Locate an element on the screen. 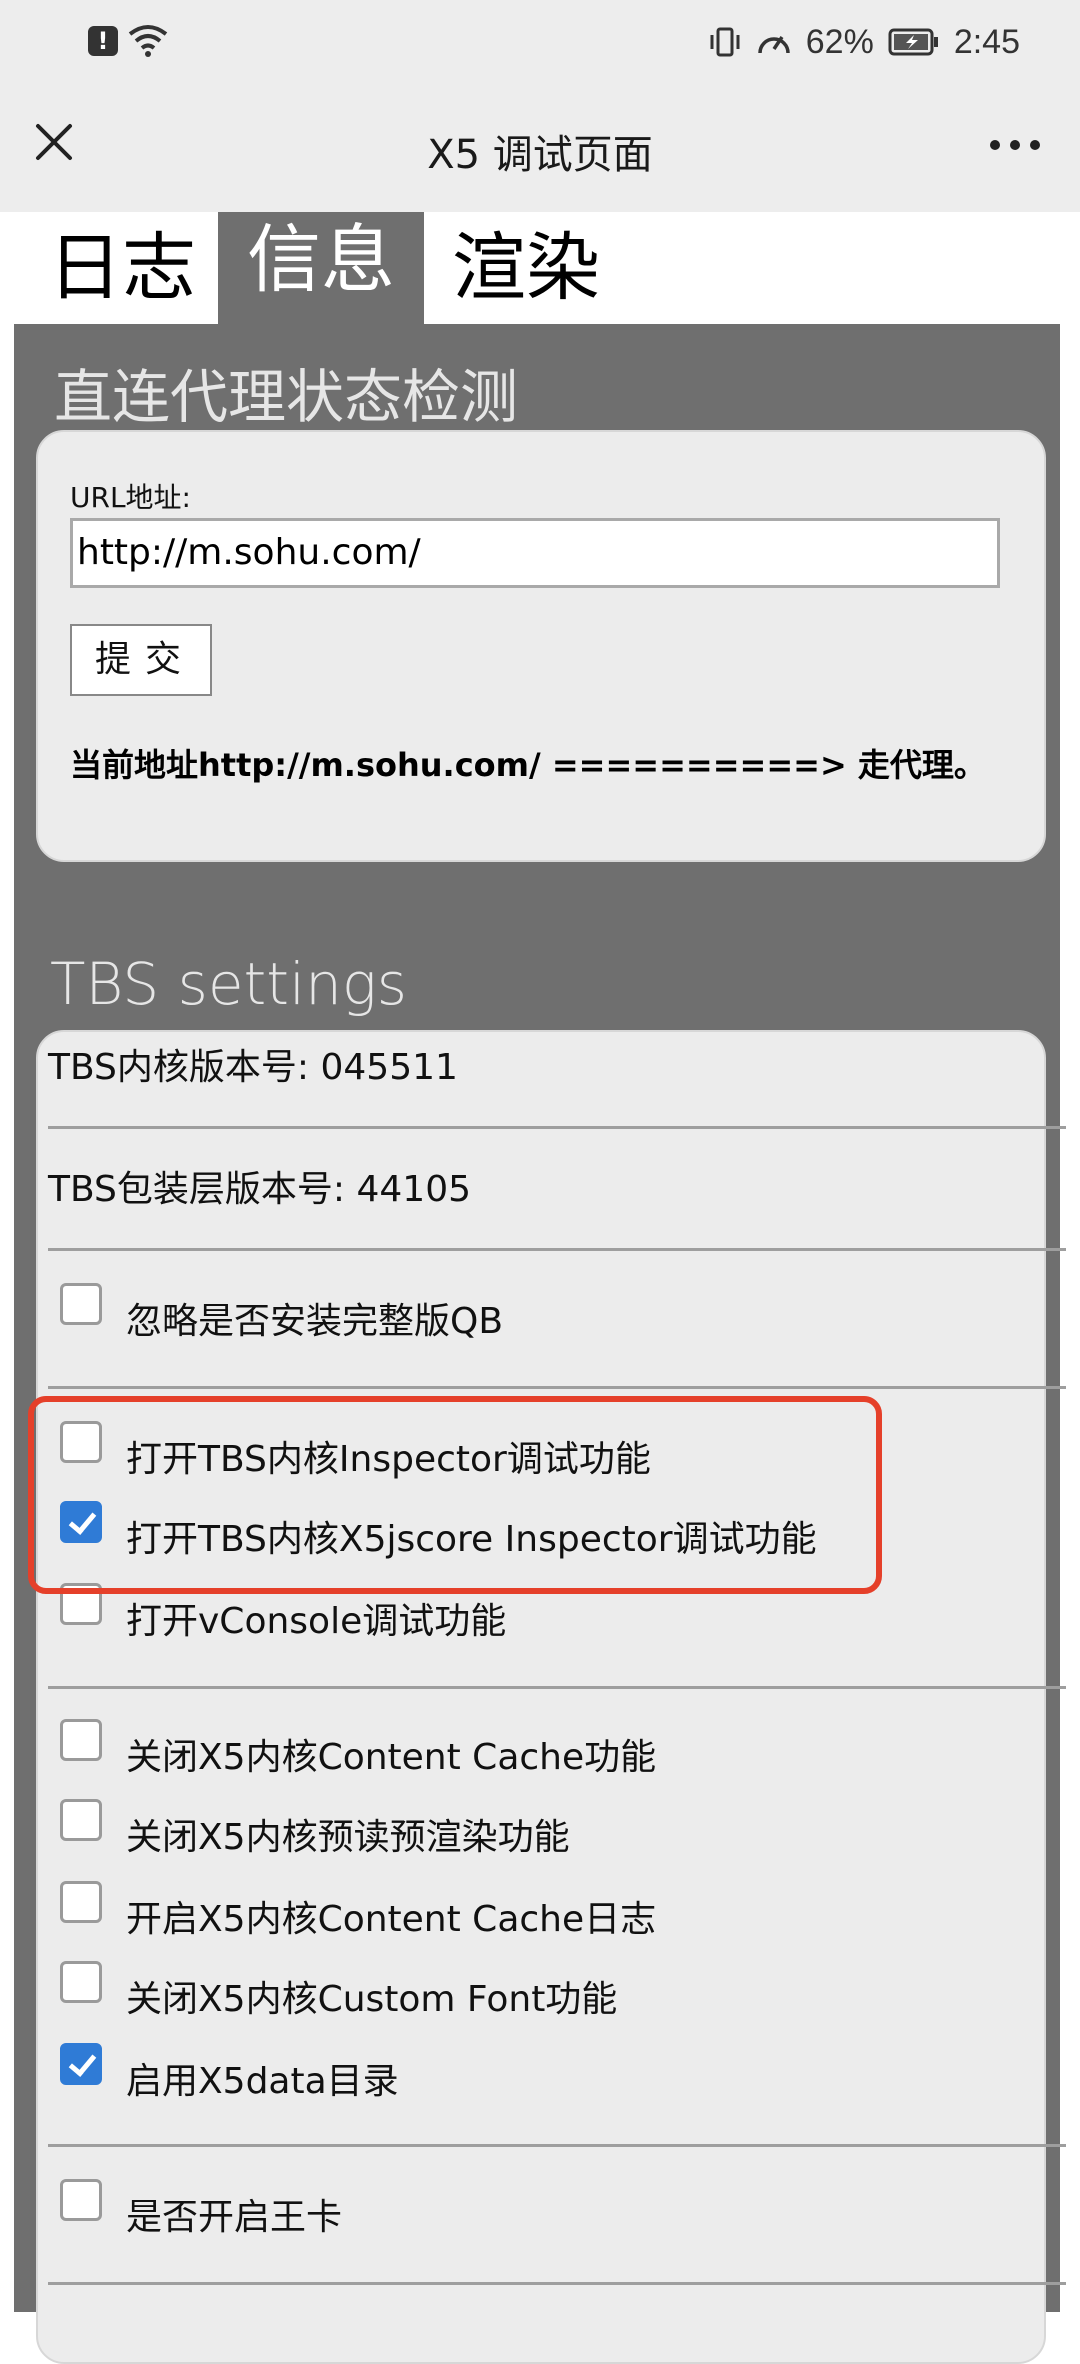 This screenshot has height=2364, width=1080. alert-icon: ! is located at coordinates (103, 41).